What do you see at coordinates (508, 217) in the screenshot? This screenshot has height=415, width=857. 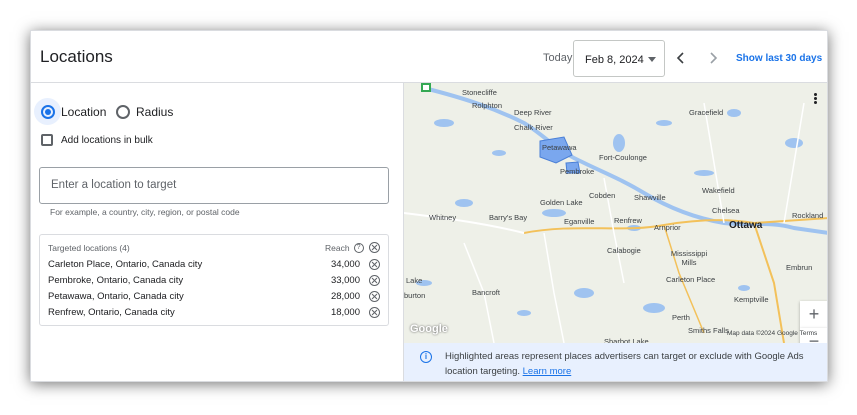 I see `map-label: Barry's Bay` at bounding box center [508, 217].